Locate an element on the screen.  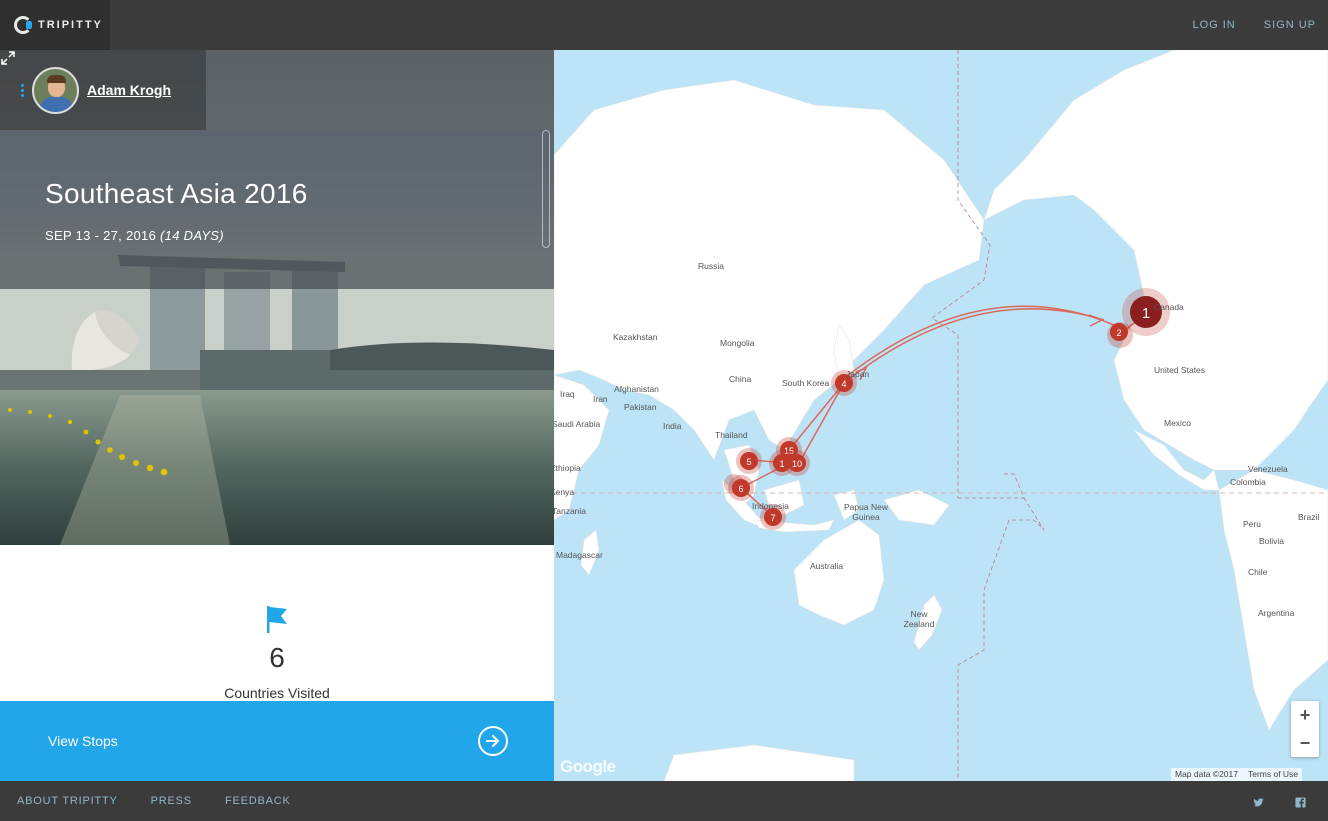
footer-links: ABOUT TRIPITTY PRESS FEEDBACK is located at coordinates (154, 801).